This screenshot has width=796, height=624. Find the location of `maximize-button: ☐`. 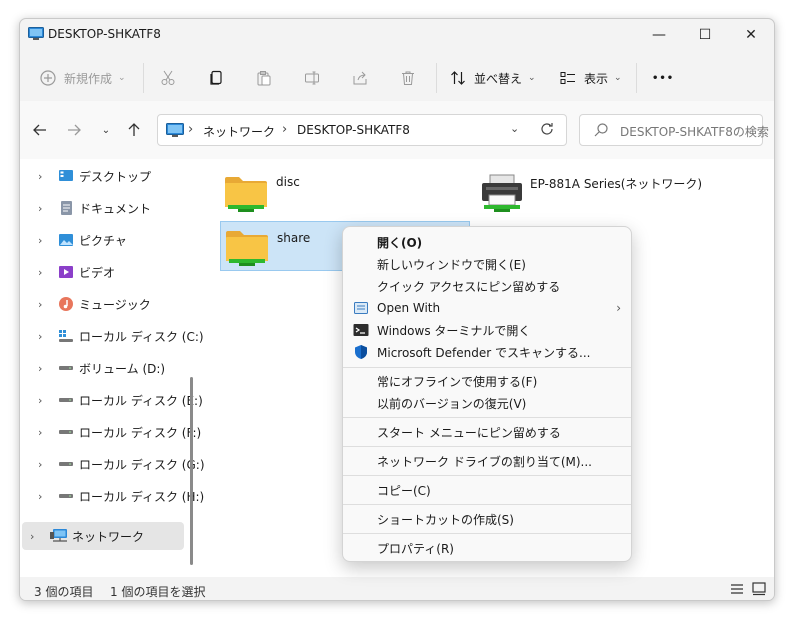

maximize-button: ☐ is located at coordinates (705, 35).